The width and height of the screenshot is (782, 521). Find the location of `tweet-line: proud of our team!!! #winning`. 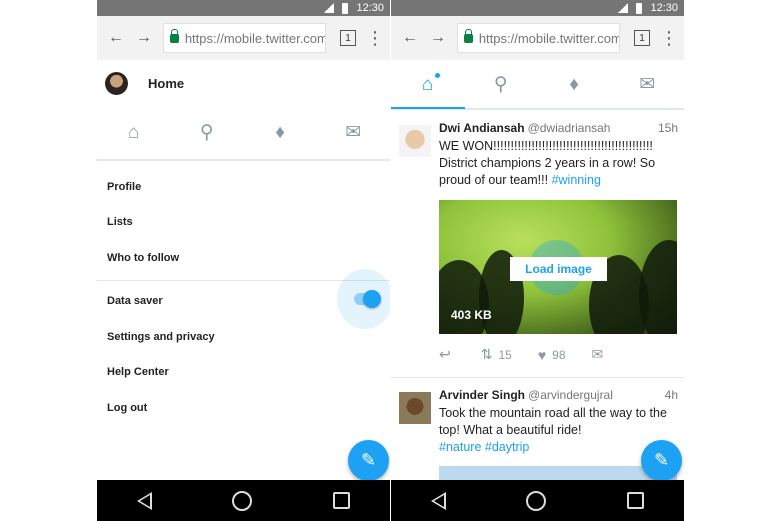

tweet-line: proud of our team!!! #winning is located at coordinates (558, 180).